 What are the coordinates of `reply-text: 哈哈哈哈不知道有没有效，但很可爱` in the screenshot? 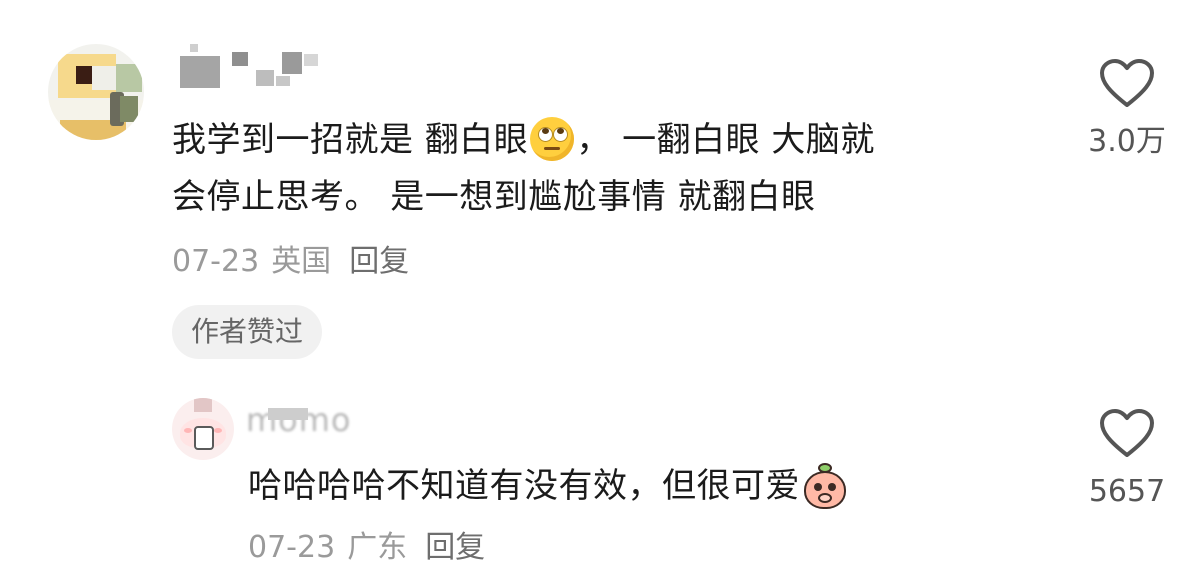 It's located at (628, 486).